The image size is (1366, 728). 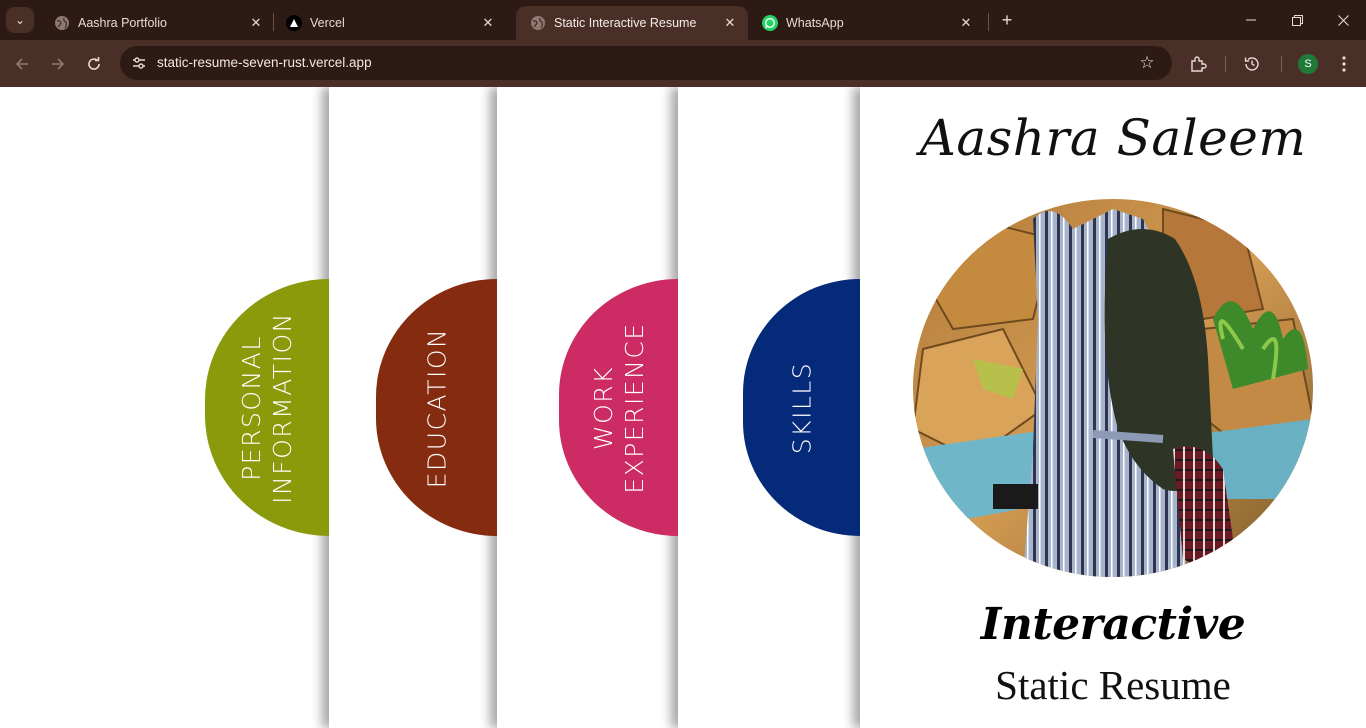 I want to click on profile-avatar: S, so click(x=1308, y=64).